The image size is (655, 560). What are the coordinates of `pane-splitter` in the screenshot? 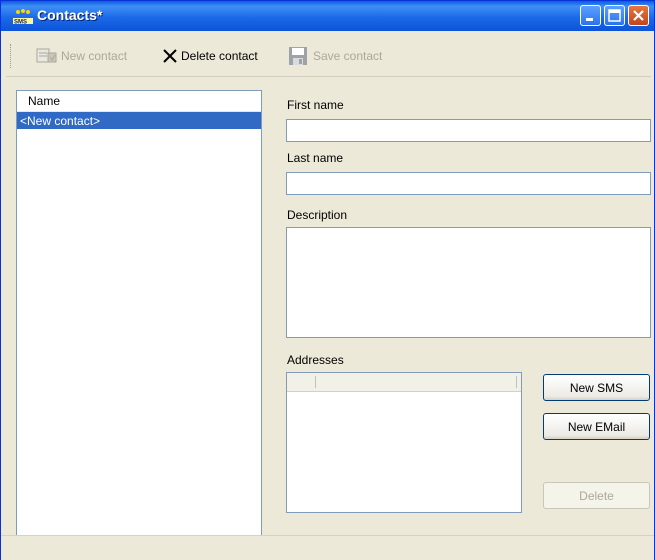 It's located at (267, 319).